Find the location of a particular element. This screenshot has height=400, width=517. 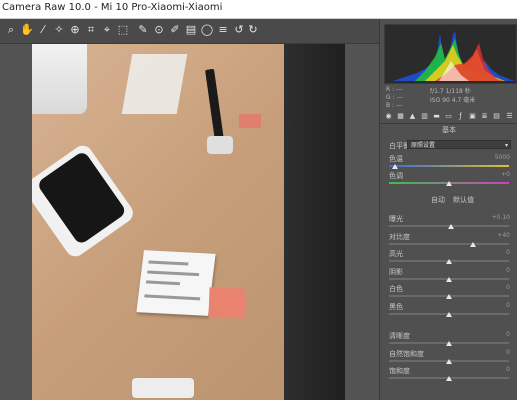

tab-presets-icon: ≣ is located at coordinates (484, 116).